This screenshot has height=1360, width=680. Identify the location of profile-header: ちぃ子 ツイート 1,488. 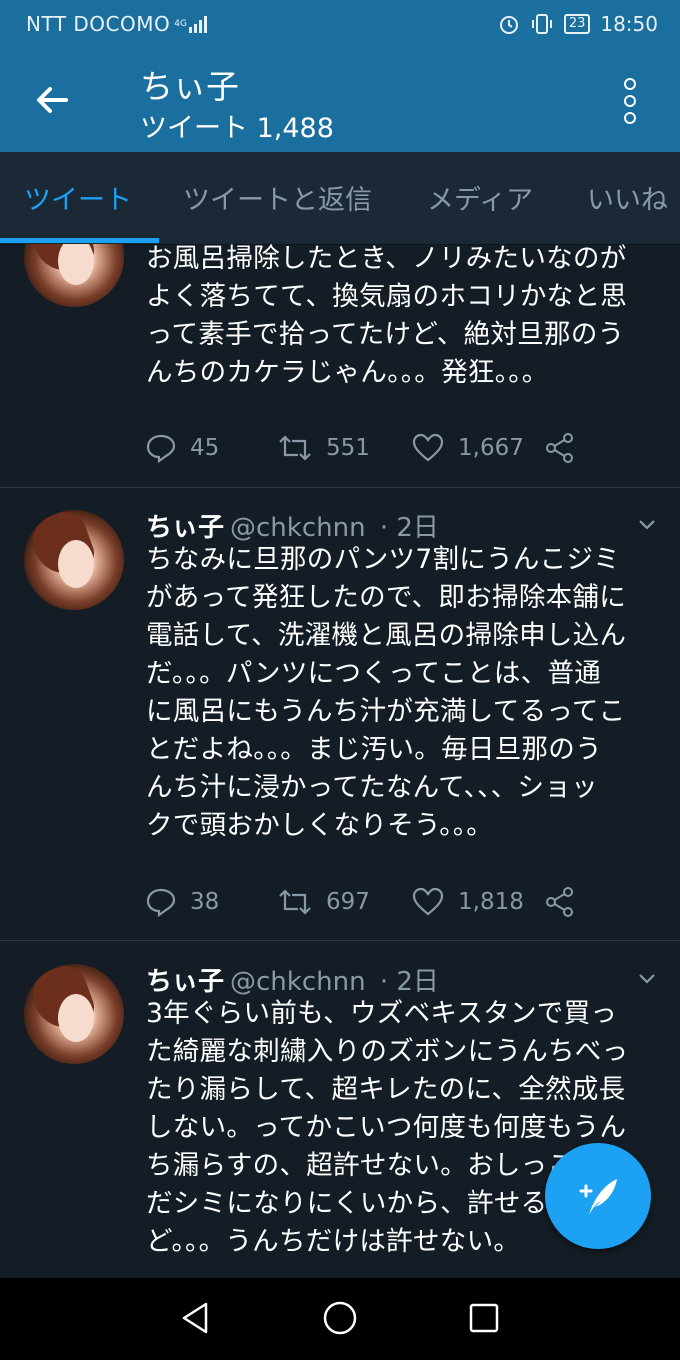
(340, 100).